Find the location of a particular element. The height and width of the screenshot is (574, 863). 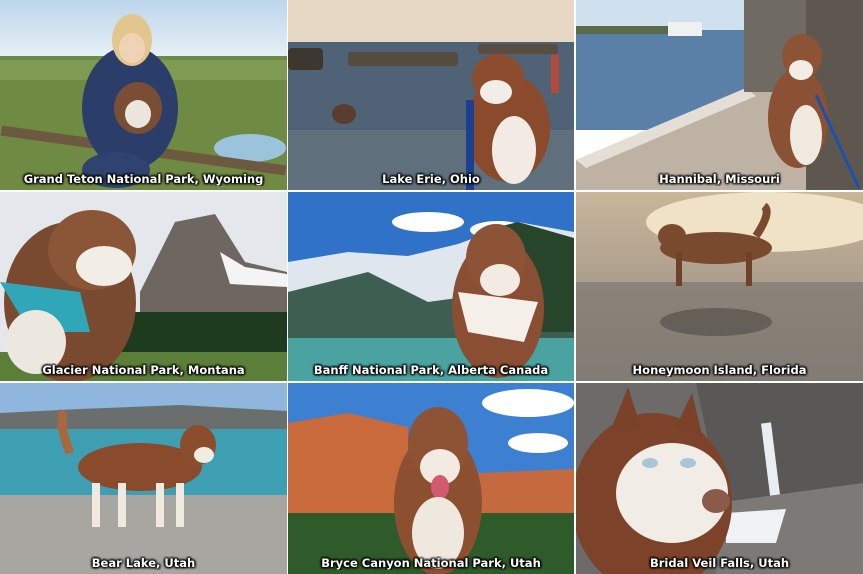

banff-image is located at coordinates (431, 286).